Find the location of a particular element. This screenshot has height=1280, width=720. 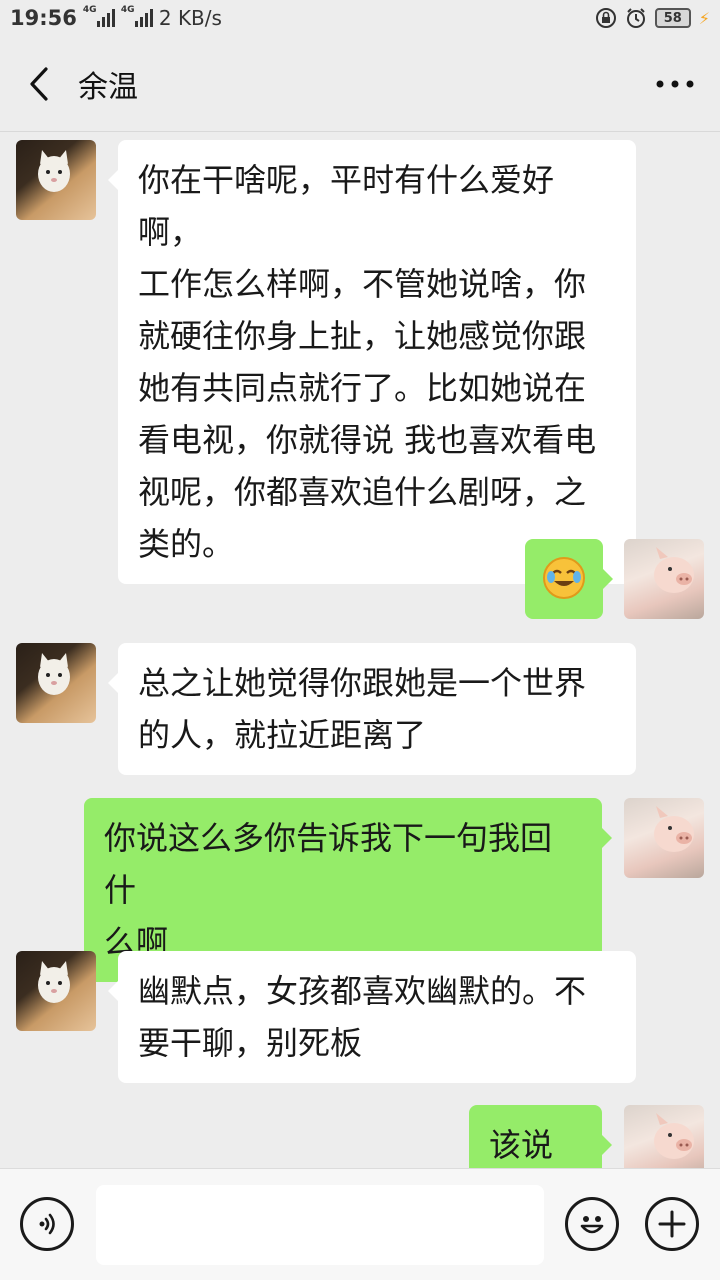

more-horizontal-icon is located at coordinates (675, 83).